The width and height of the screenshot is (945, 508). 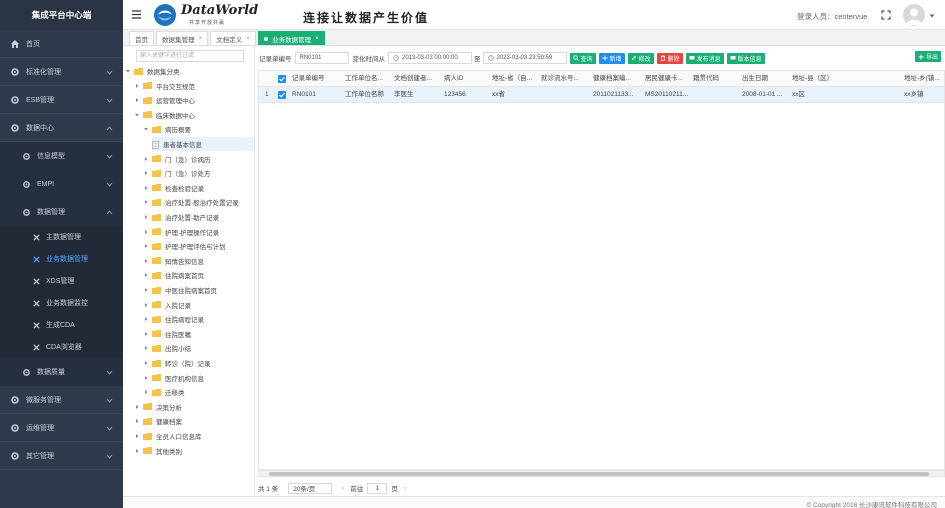 What do you see at coordinates (343, 488) in the screenshot?
I see `prev-page-icon: ‹` at bounding box center [343, 488].